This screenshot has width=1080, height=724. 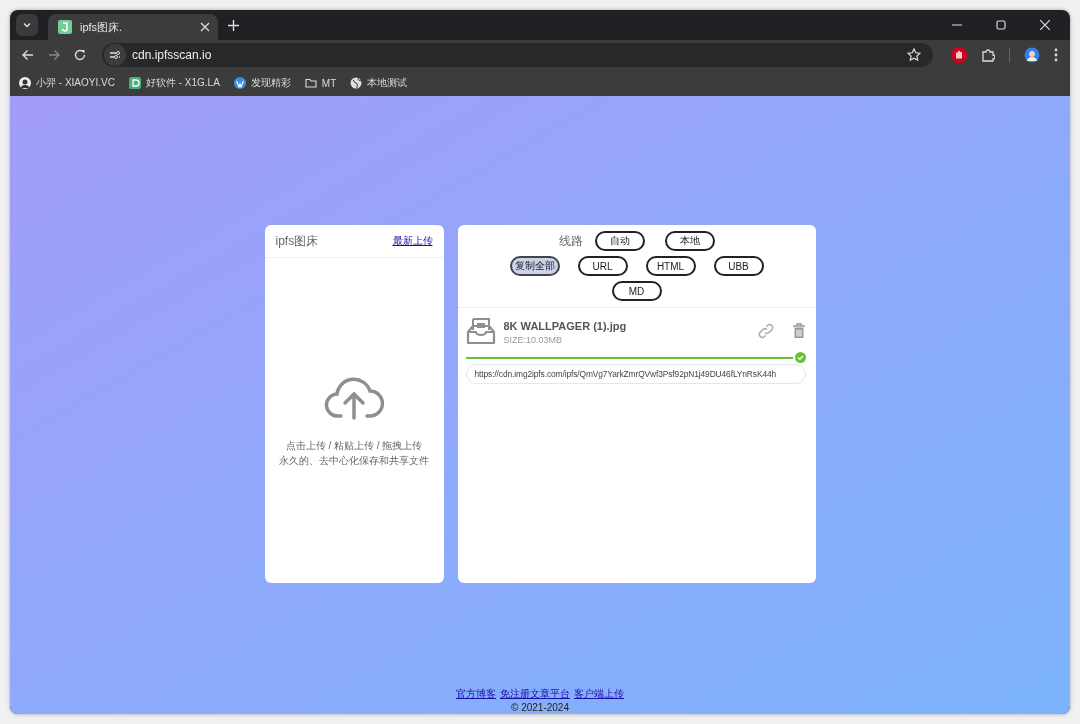 What do you see at coordinates (356, 83) in the screenshot?
I see `globe-icon` at bounding box center [356, 83].